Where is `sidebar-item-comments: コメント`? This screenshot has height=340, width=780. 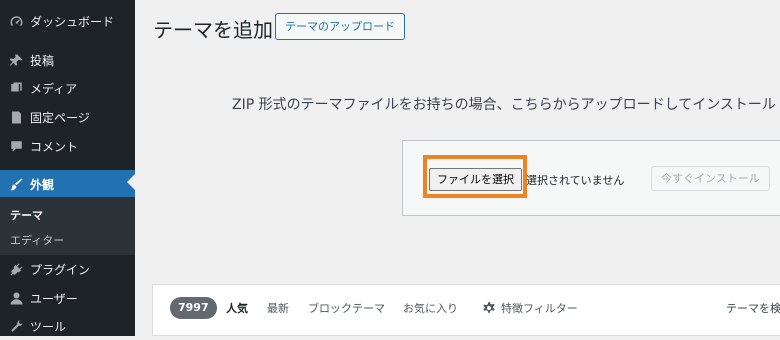
sidebar-item-comments: コメント is located at coordinates (67, 146).